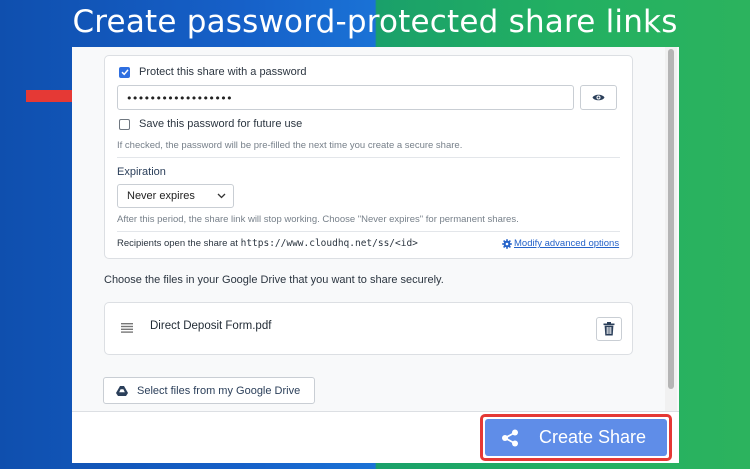 Image resolution: width=750 pixels, height=469 pixels. Describe the element at coordinates (223, 72) in the screenshot. I see `protect-label: Protect this share with a password` at that location.